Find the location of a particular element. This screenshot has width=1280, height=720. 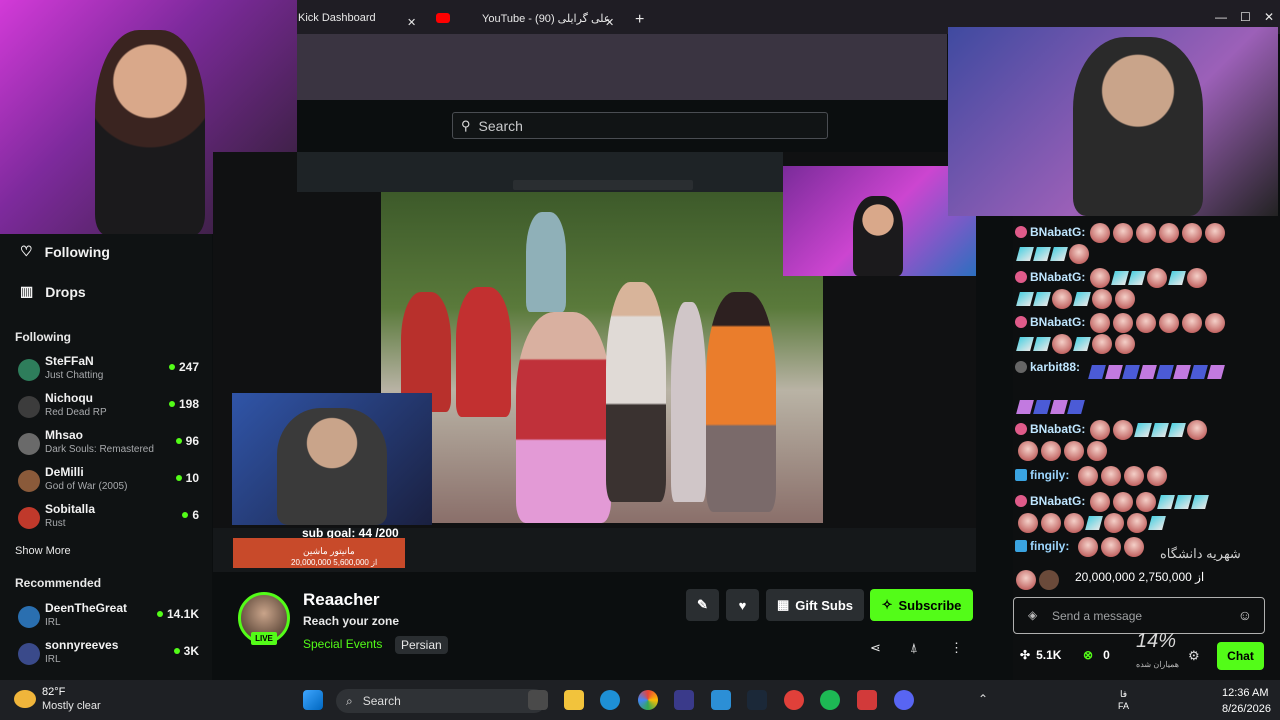

heart-icon: ♡ is located at coordinates (26, 251).